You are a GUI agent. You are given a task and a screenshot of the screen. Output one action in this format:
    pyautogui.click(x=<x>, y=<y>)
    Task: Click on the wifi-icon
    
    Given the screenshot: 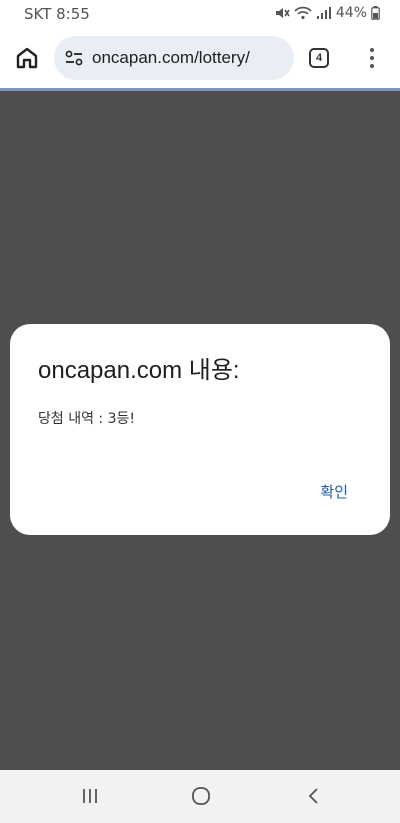 What is the action you would take?
    pyautogui.click(x=303, y=13)
    